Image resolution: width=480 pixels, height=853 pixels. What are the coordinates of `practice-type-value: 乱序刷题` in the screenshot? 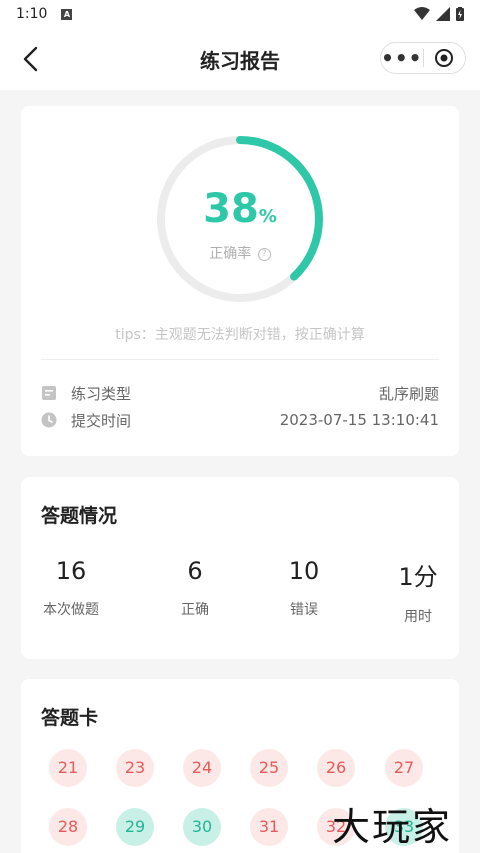 It's located at (408, 393).